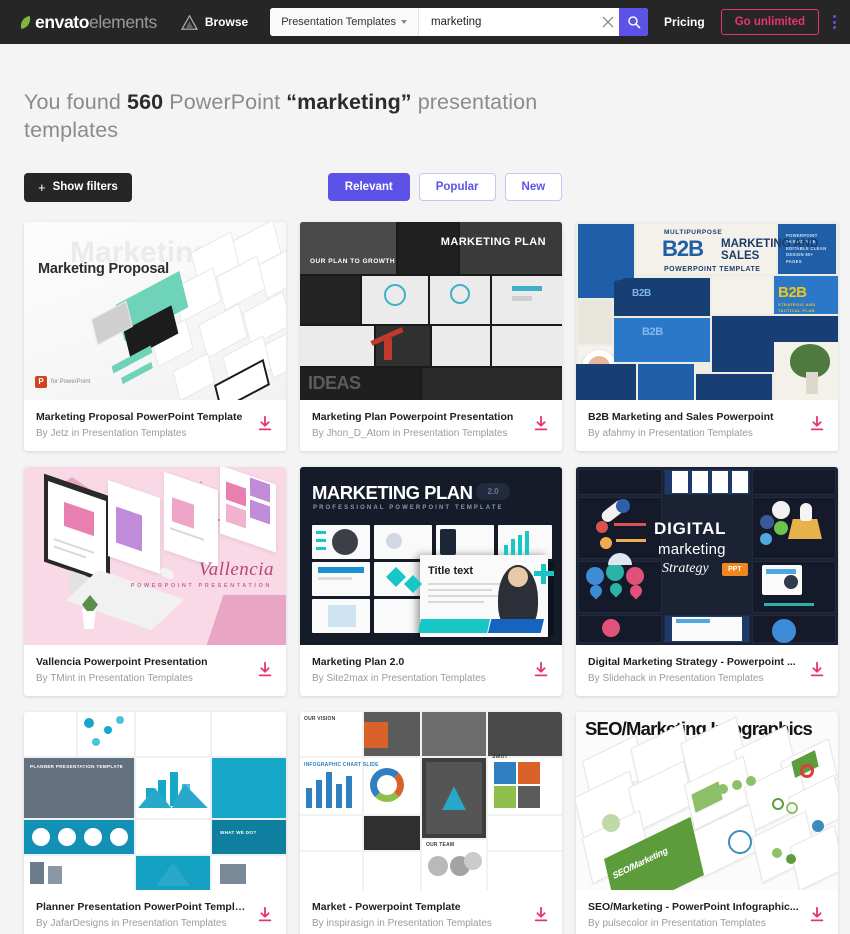  I want to click on thumb-note: INFOGRAPHIC CHART SLIDE, so click(341, 765).